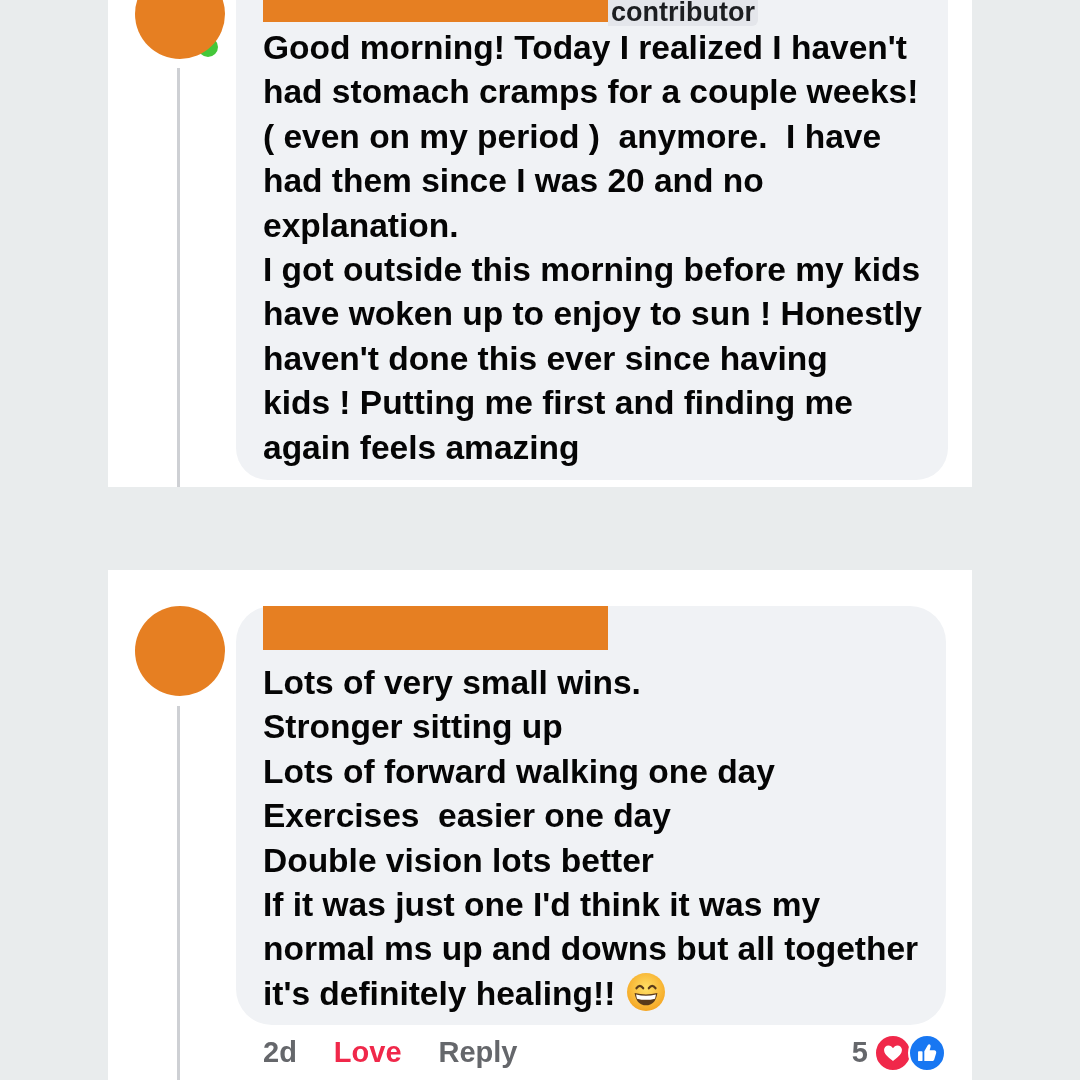  Describe the element at coordinates (683, 13) in the screenshot. I see `contributor-badge: contributor` at that location.